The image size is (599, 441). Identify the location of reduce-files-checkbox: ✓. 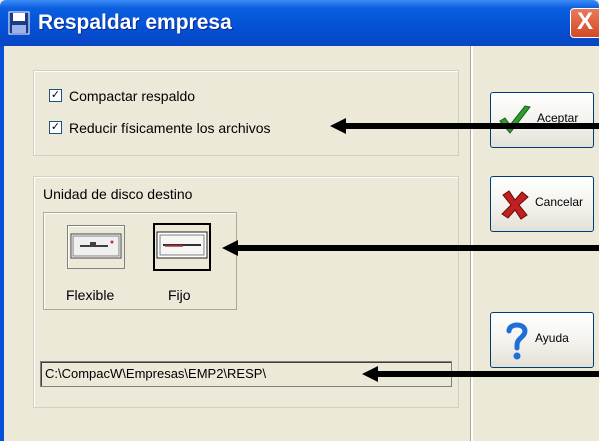
(55, 127).